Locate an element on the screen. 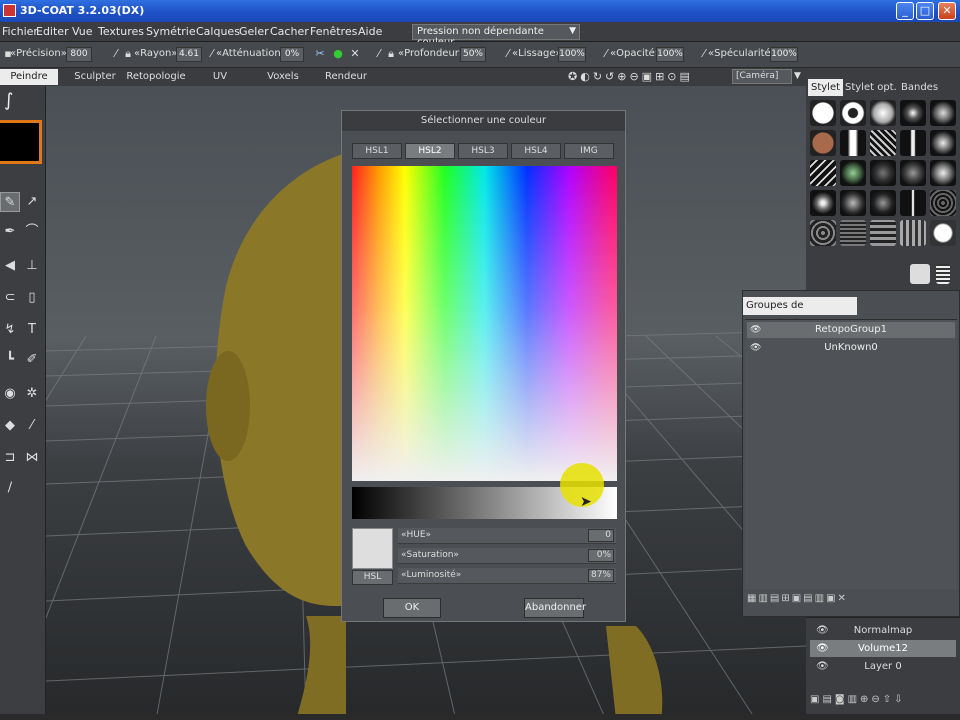  layer-row: 👁︎ Volume12 is located at coordinates (883, 648).